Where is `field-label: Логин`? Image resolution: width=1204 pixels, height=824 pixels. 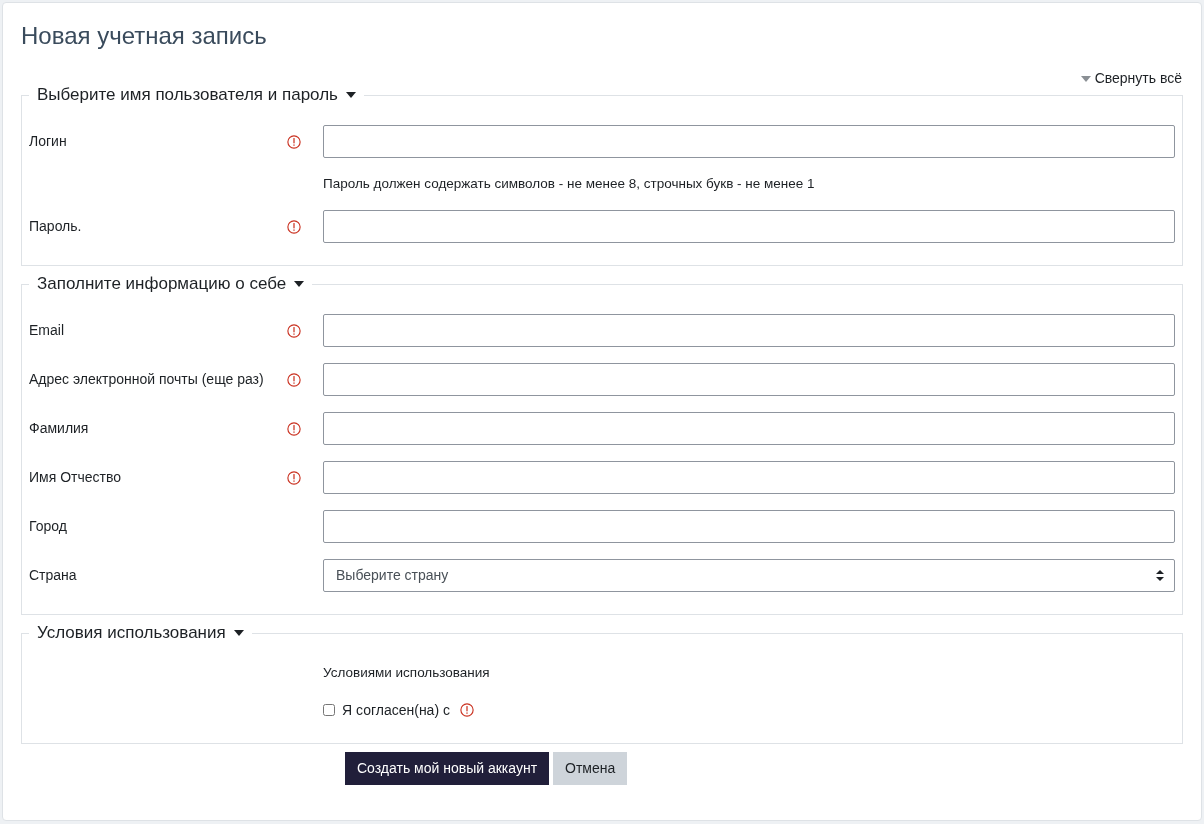
field-label: Логин is located at coordinates (48, 141).